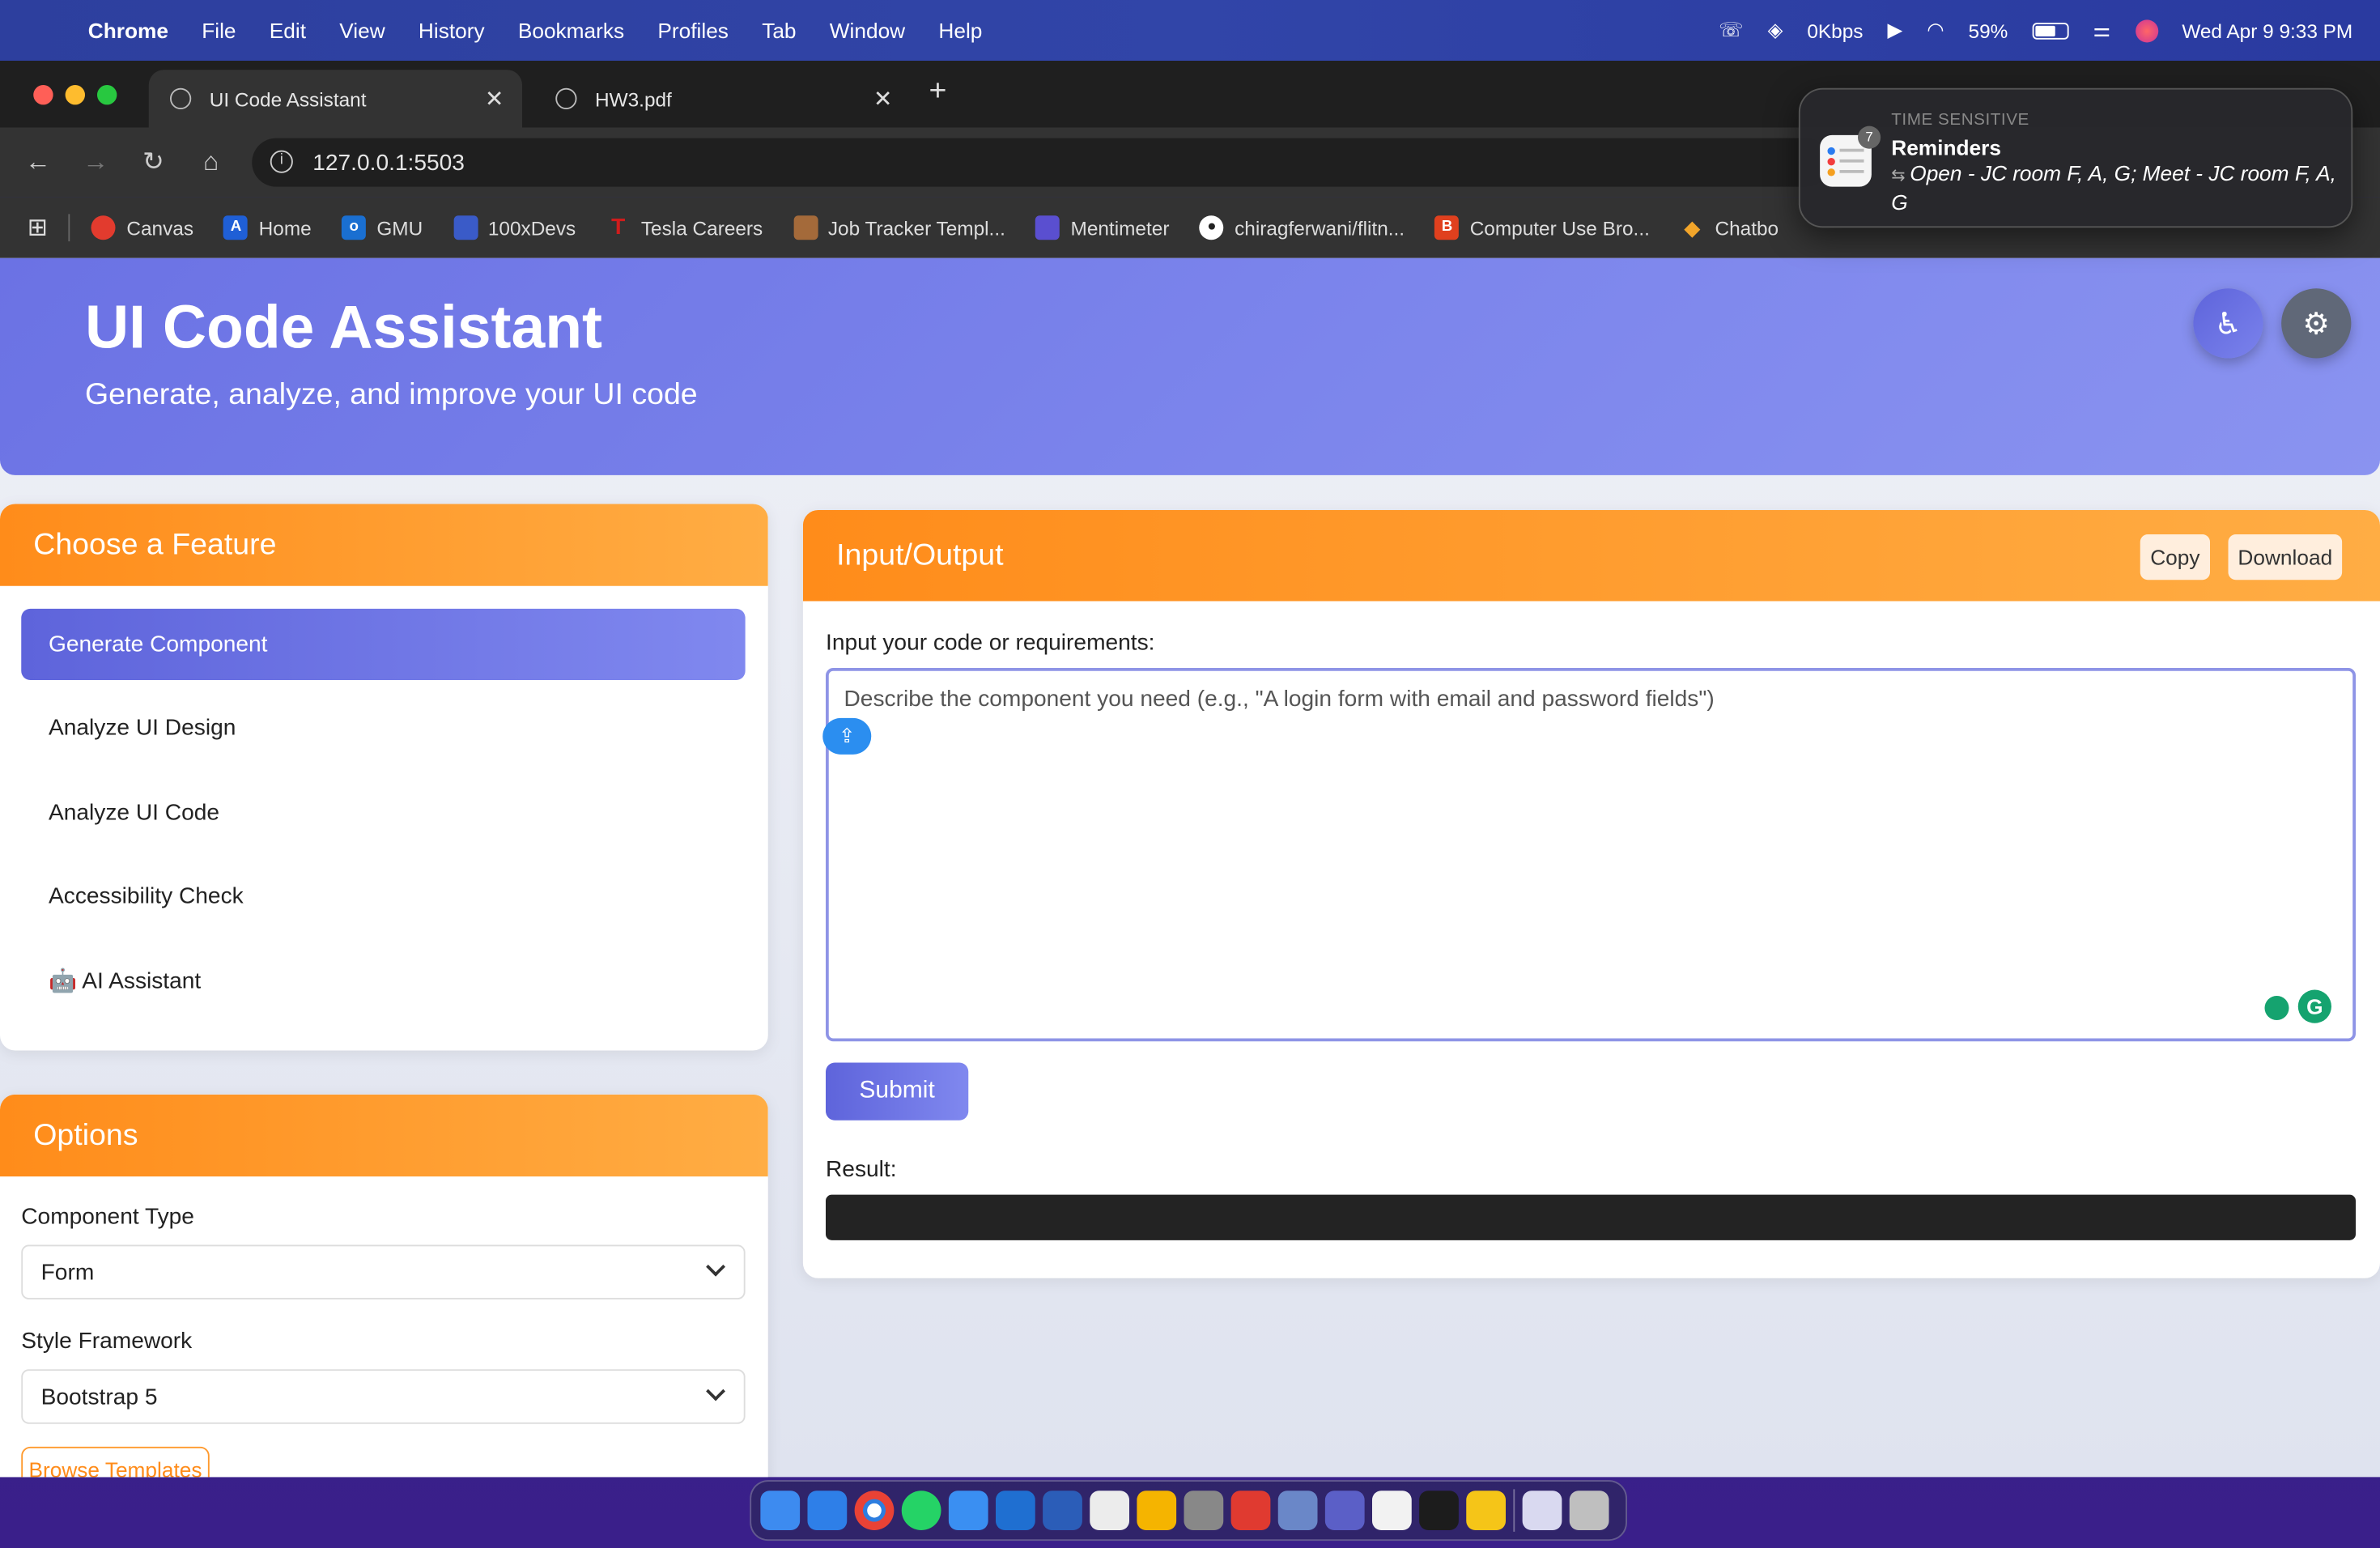 The width and height of the screenshot is (2380, 1548). I want to click on feature-analyze-ui-design: Analyze UI Design, so click(383, 727).